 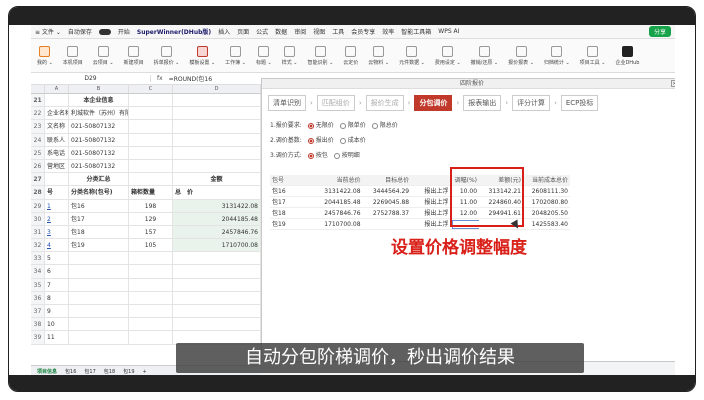 What do you see at coordinates (99, 218) in the screenshot?
I see `cell-b: 包17` at bounding box center [99, 218].